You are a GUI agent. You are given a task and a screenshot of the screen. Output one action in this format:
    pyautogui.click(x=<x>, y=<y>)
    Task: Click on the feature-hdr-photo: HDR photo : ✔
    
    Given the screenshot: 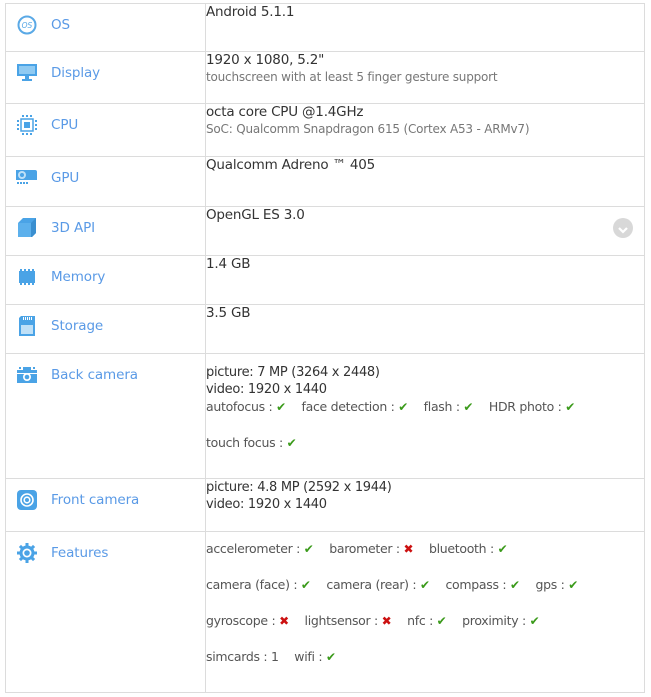 What is the action you would take?
    pyautogui.click(x=531, y=406)
    